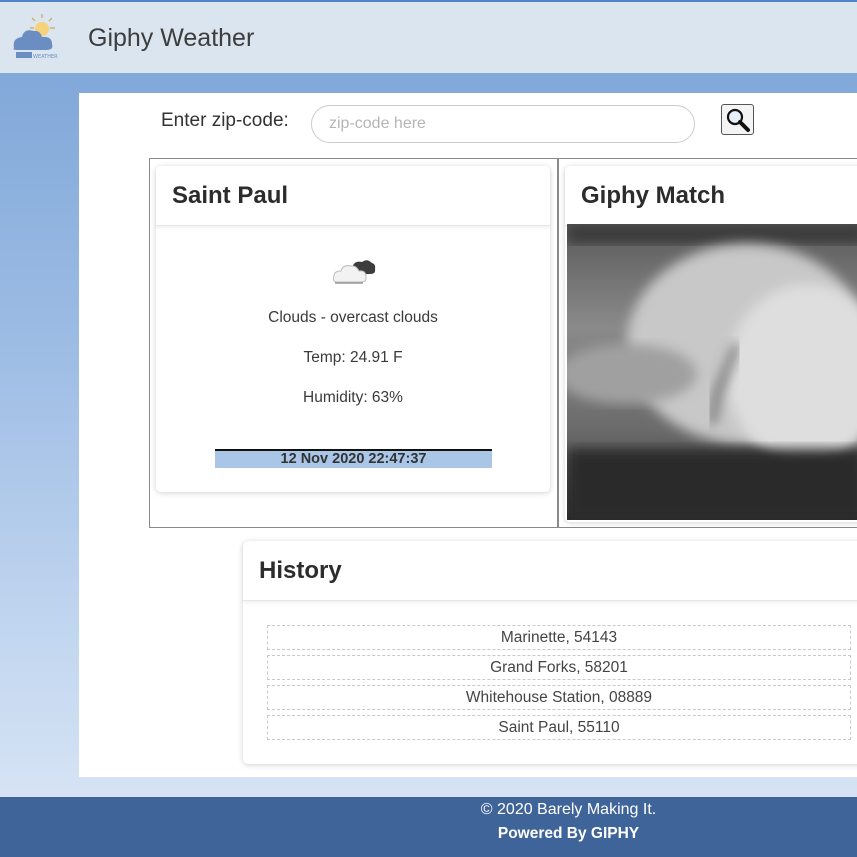 This screenshot has height=857, width=857. Describe the element at coordinates (353, 458) in the screenshot. I see `timestamp: 12 Nov 2020 22:47:37` at that location.